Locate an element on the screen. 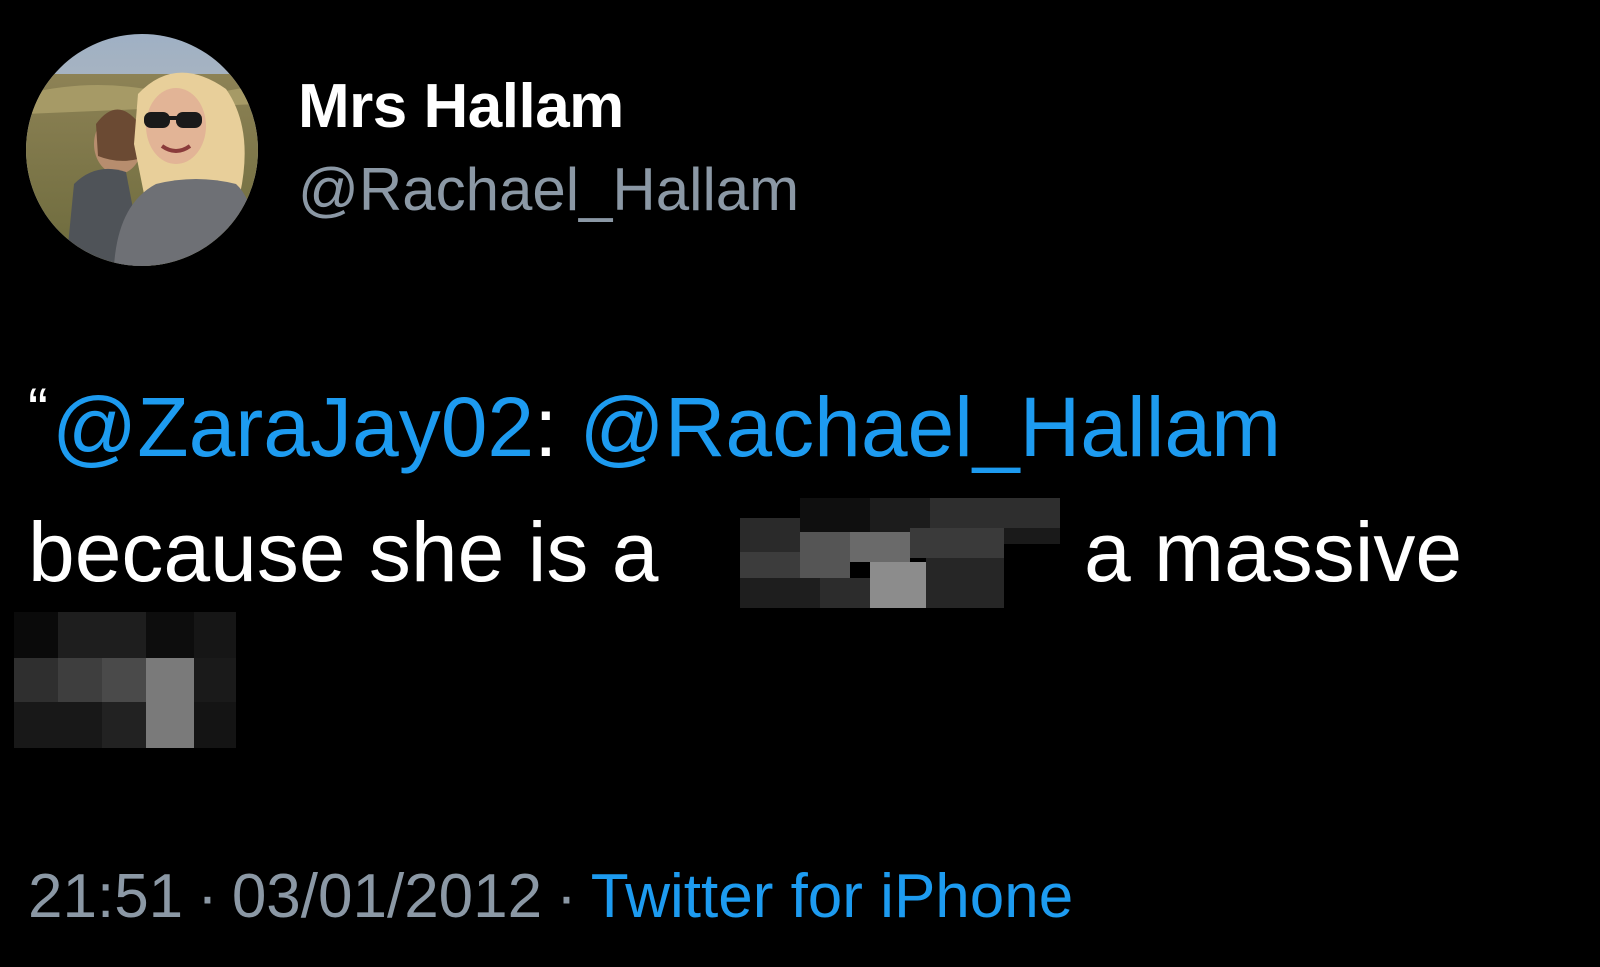  tweet-source-link: Twitter for iPhone is located at coordinates (832, 896).